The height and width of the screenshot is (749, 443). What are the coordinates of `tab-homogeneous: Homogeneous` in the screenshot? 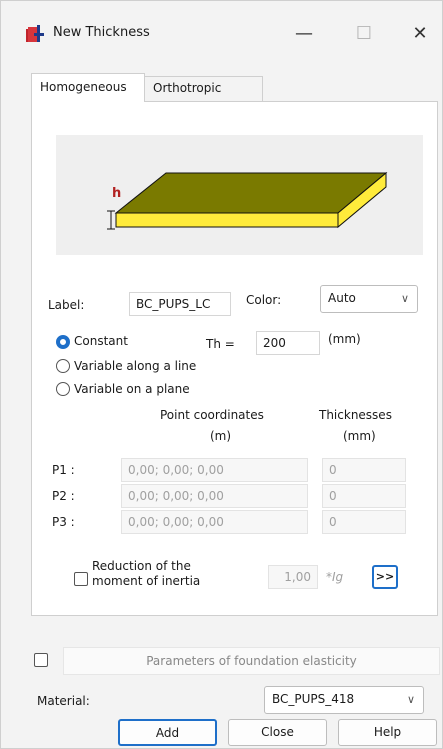 It's located at (88, 87).